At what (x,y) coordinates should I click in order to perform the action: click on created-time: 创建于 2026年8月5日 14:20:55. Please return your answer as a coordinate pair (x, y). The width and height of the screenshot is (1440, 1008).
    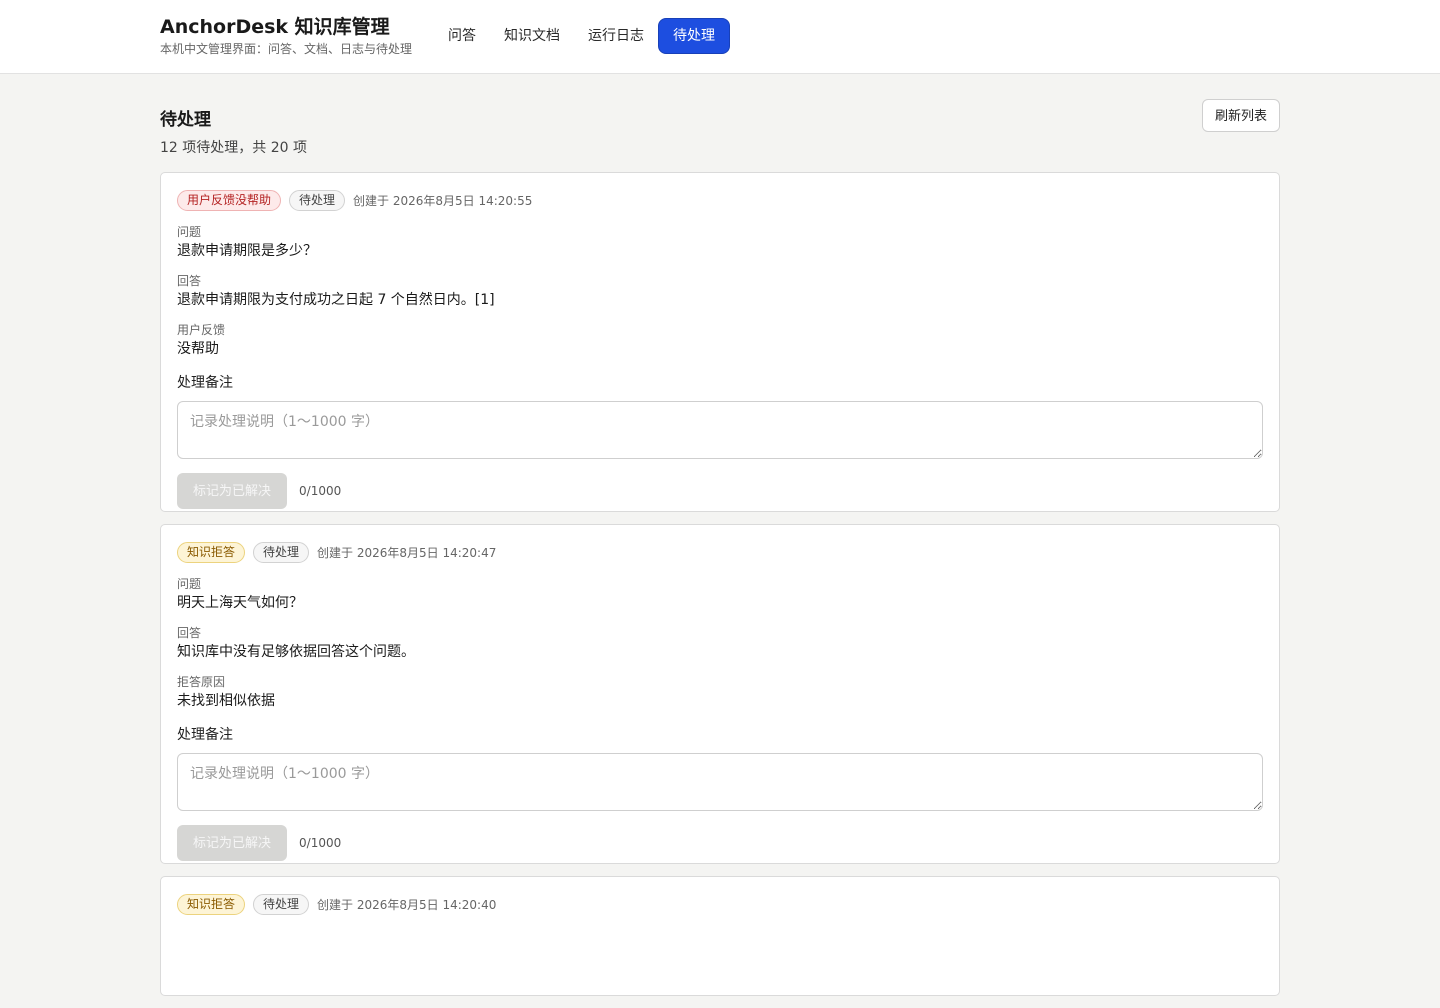
    Looking at the image, I should click on (443, 200).